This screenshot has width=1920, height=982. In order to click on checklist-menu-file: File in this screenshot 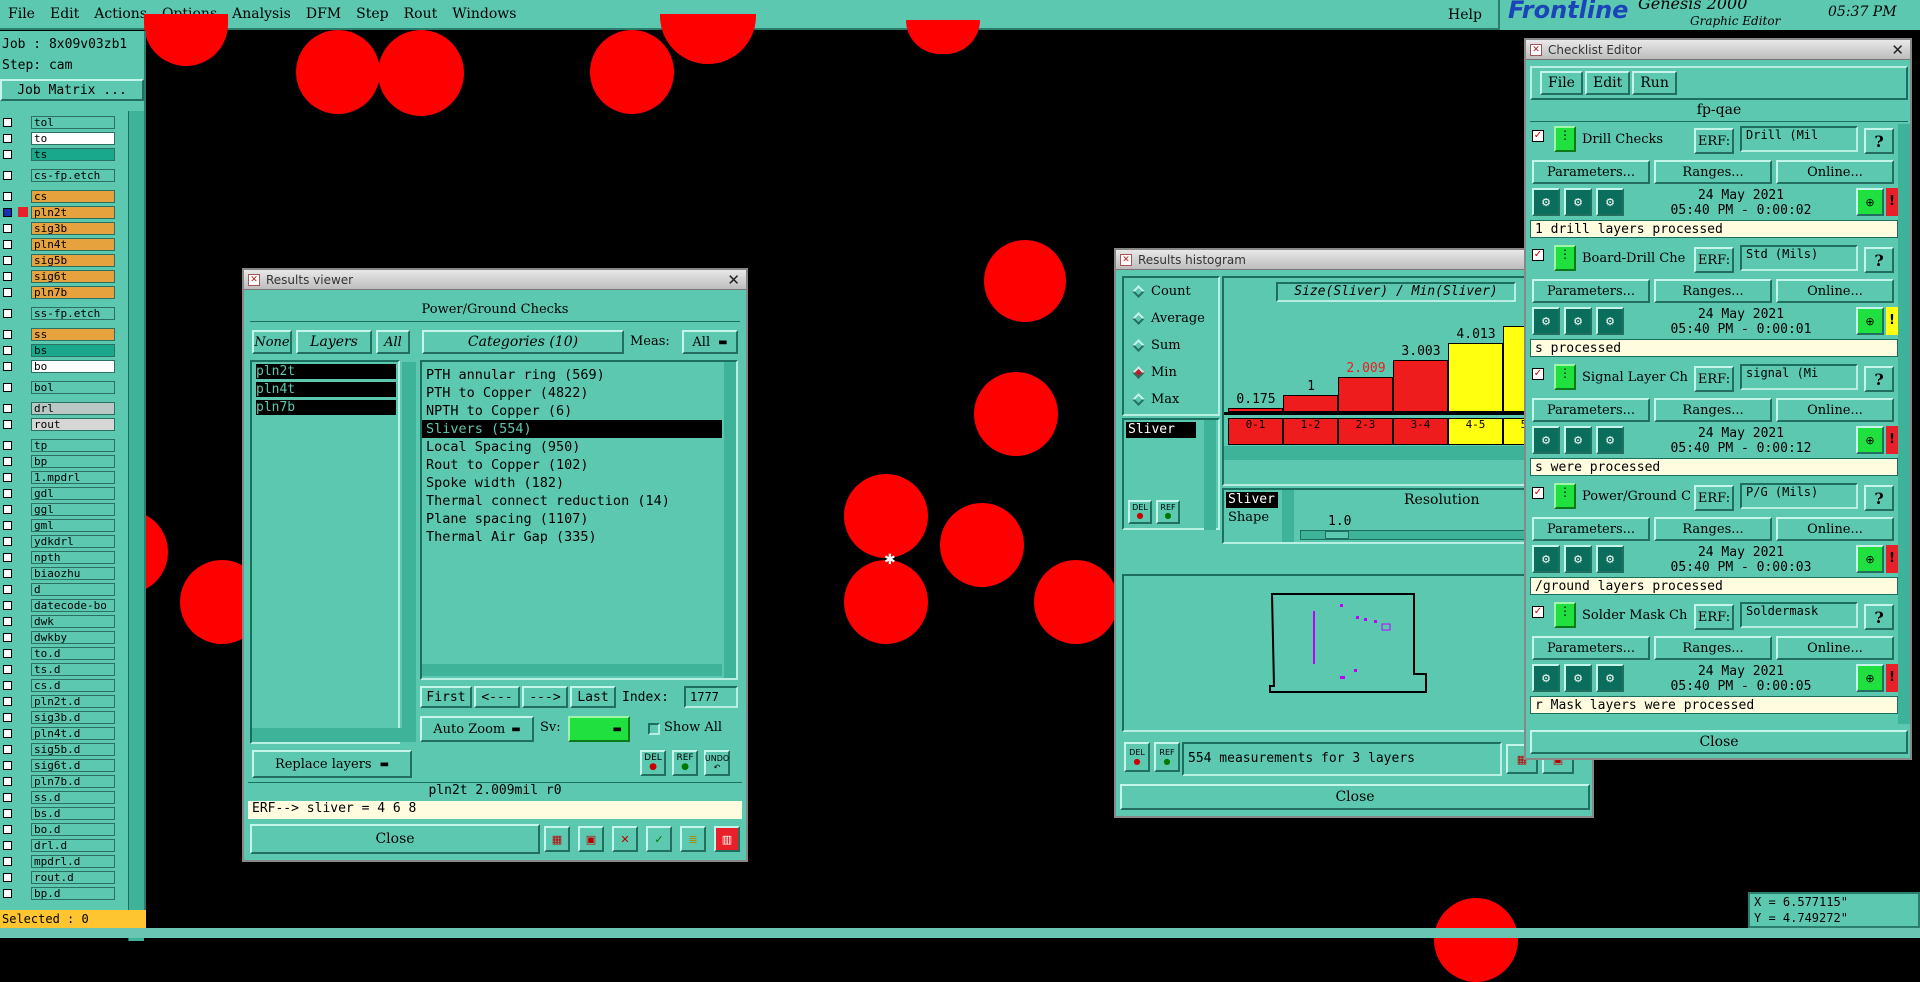, I will do `click(1561, 83)`.